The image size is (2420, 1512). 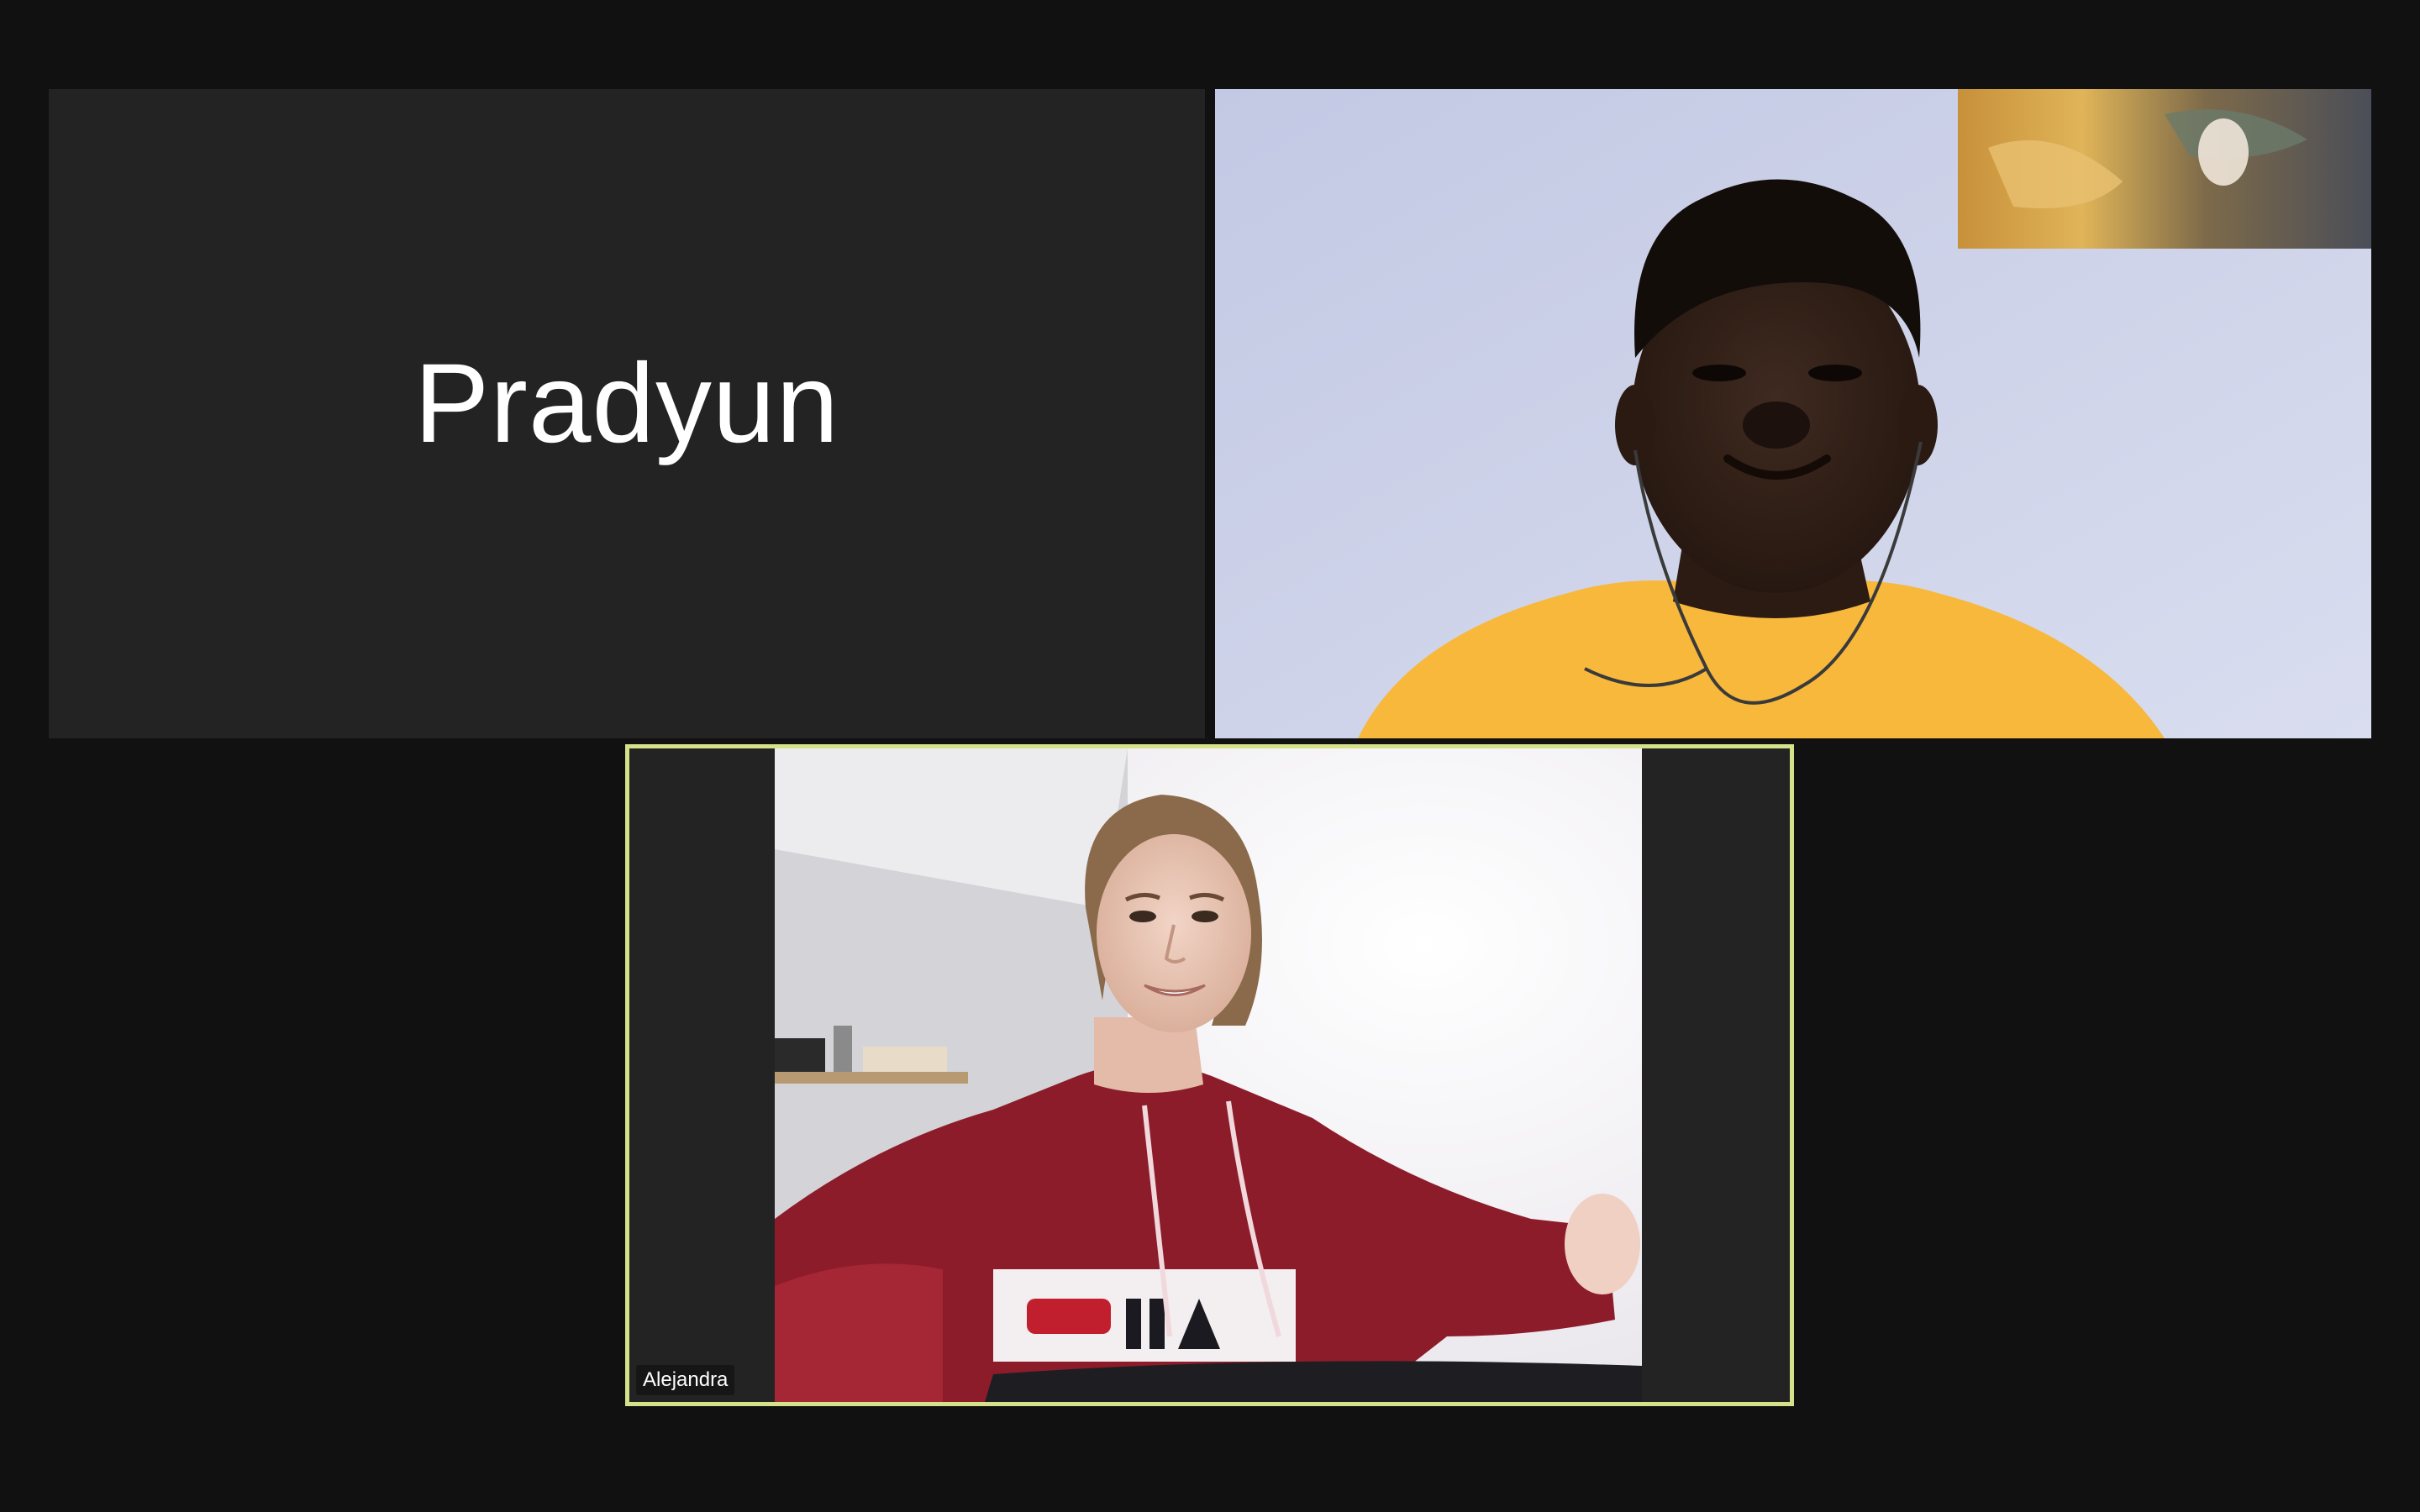 What do you see at coordinates (1602, 1244) in the screenshot?
I see `hand` at bounding box center [1602, 1244].